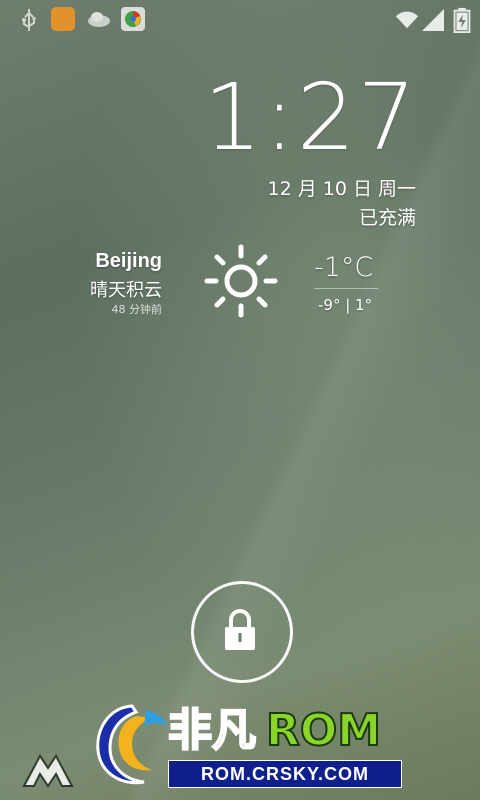  Describe the element at coordinates (29, 20) in the screenshot. I see `usb-icon` at that location.